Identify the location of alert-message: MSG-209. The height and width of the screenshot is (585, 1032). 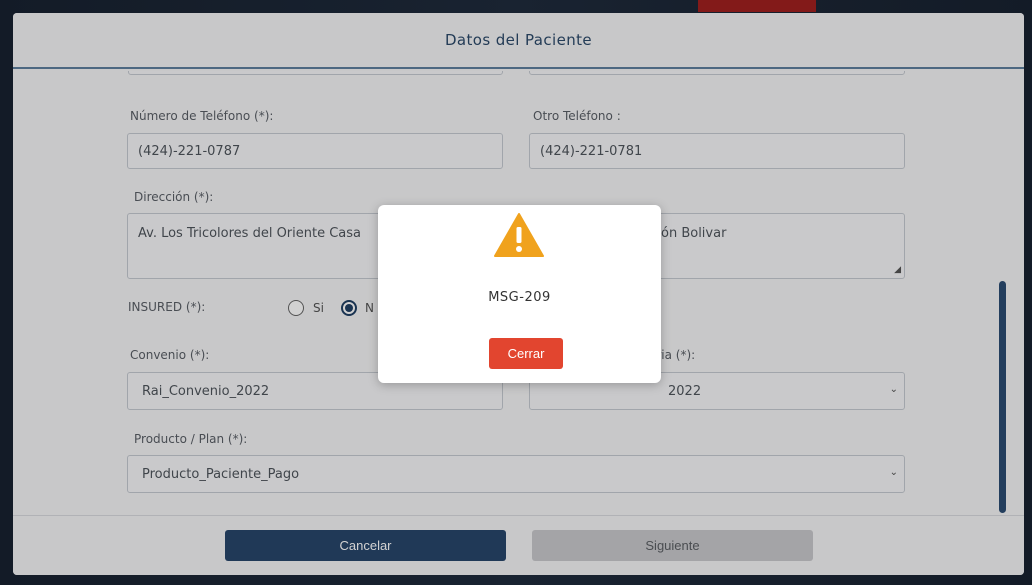
(519, 297).